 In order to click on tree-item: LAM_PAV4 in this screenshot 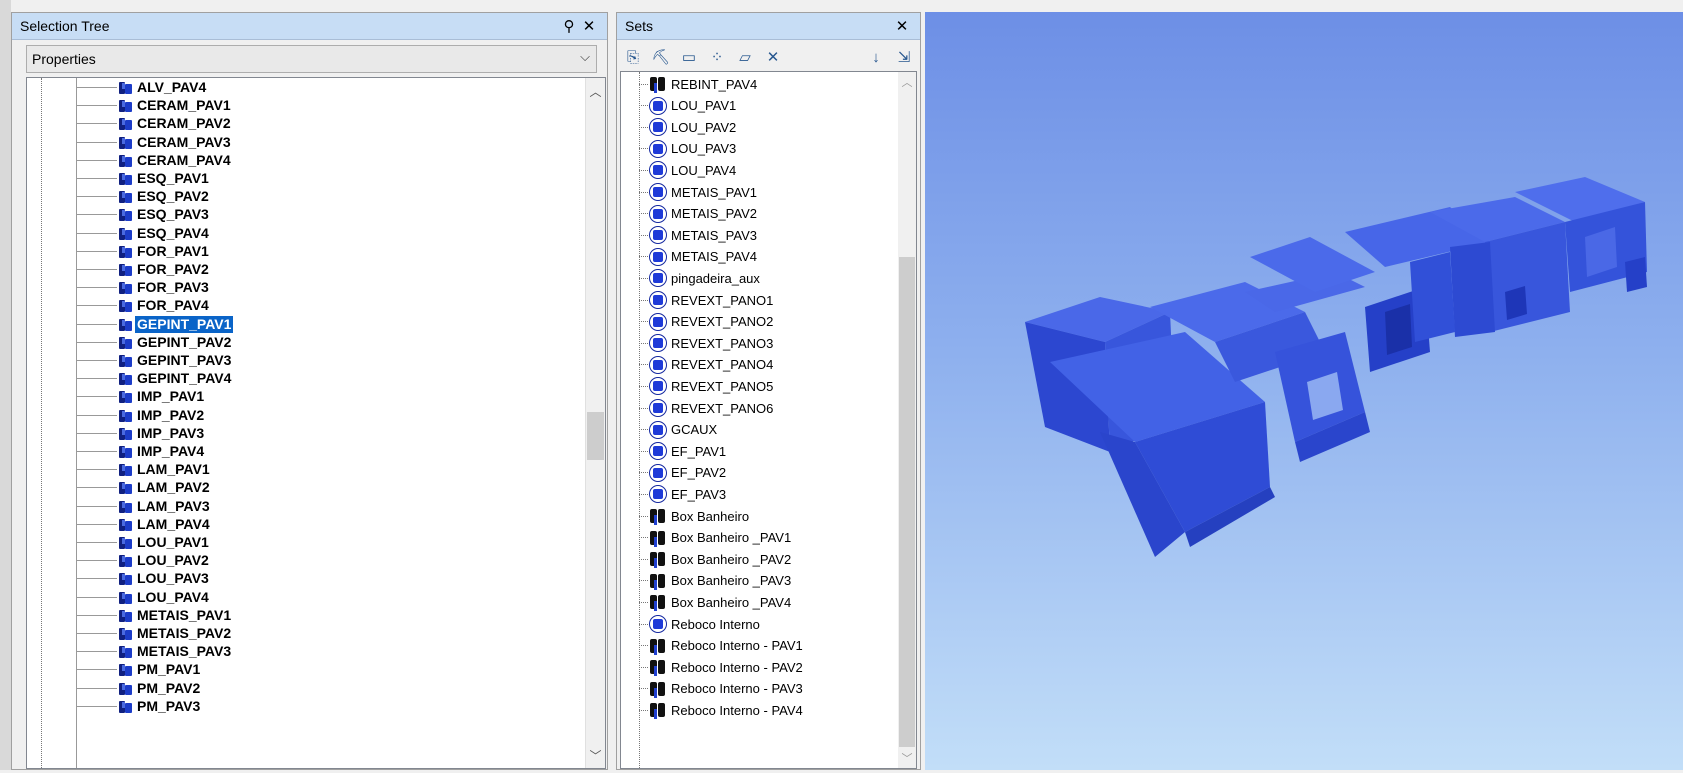, I will do `click(144, 524)`.